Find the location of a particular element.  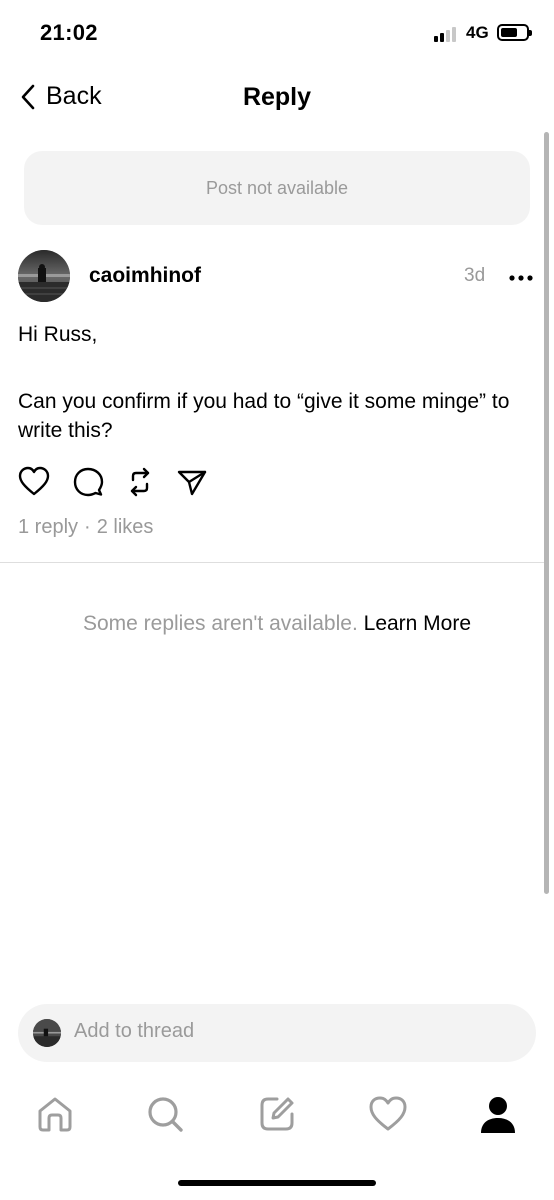

tab-profile is located at coordinates (498, 1114).